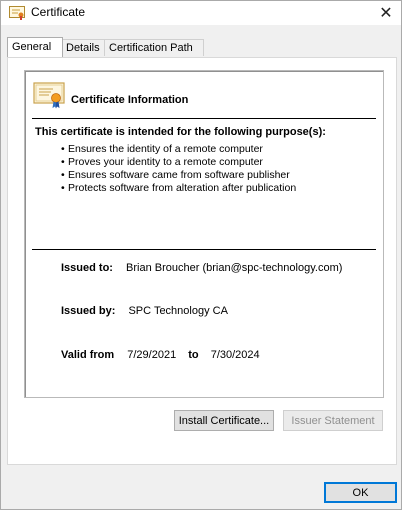  I want to click on issued-to-label: Issued to:, so click(87, 268).